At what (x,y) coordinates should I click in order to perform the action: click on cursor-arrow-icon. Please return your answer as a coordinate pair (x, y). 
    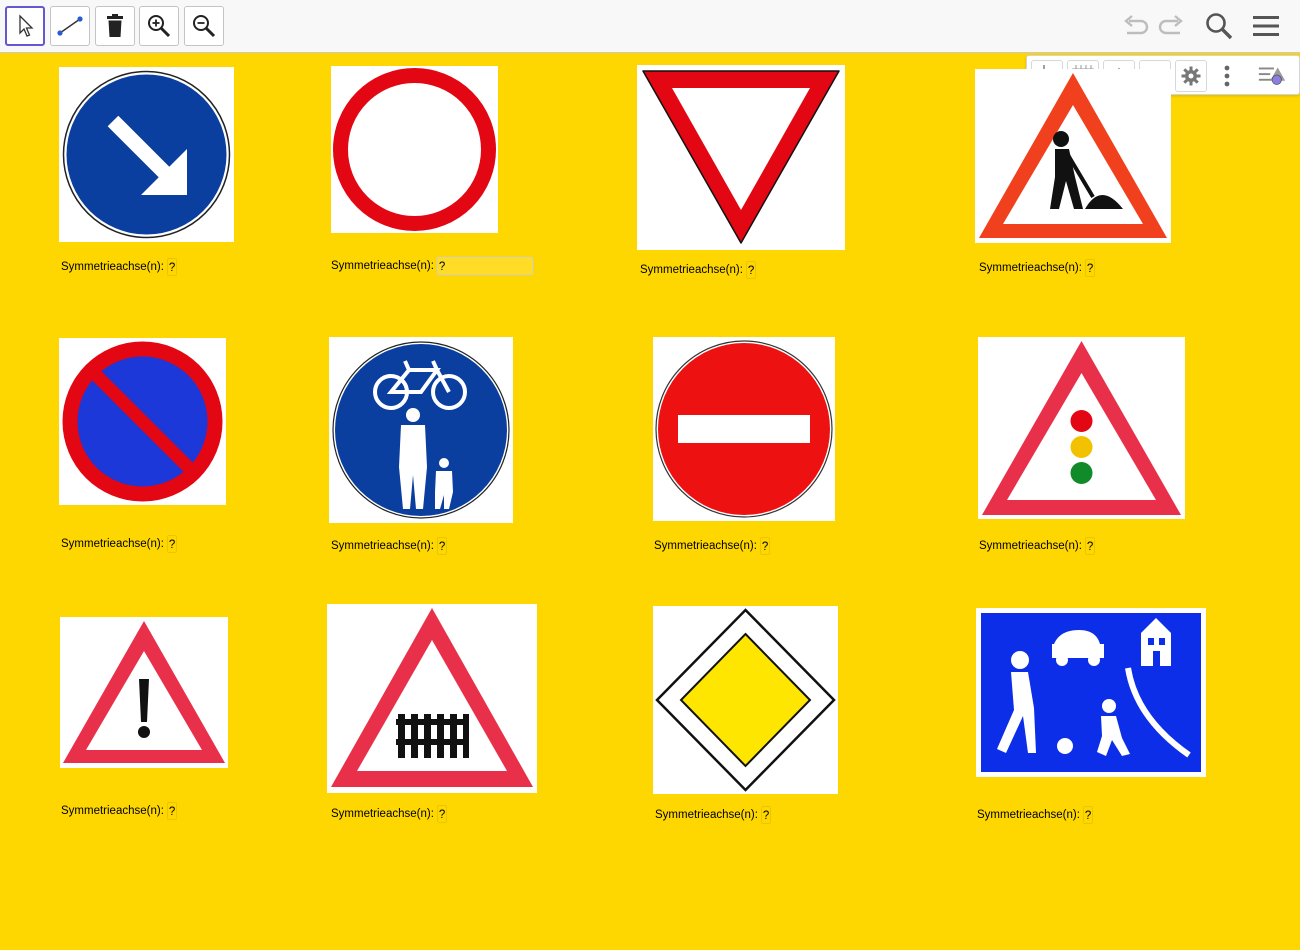
    Looking at the image, I should click on (26, 25).